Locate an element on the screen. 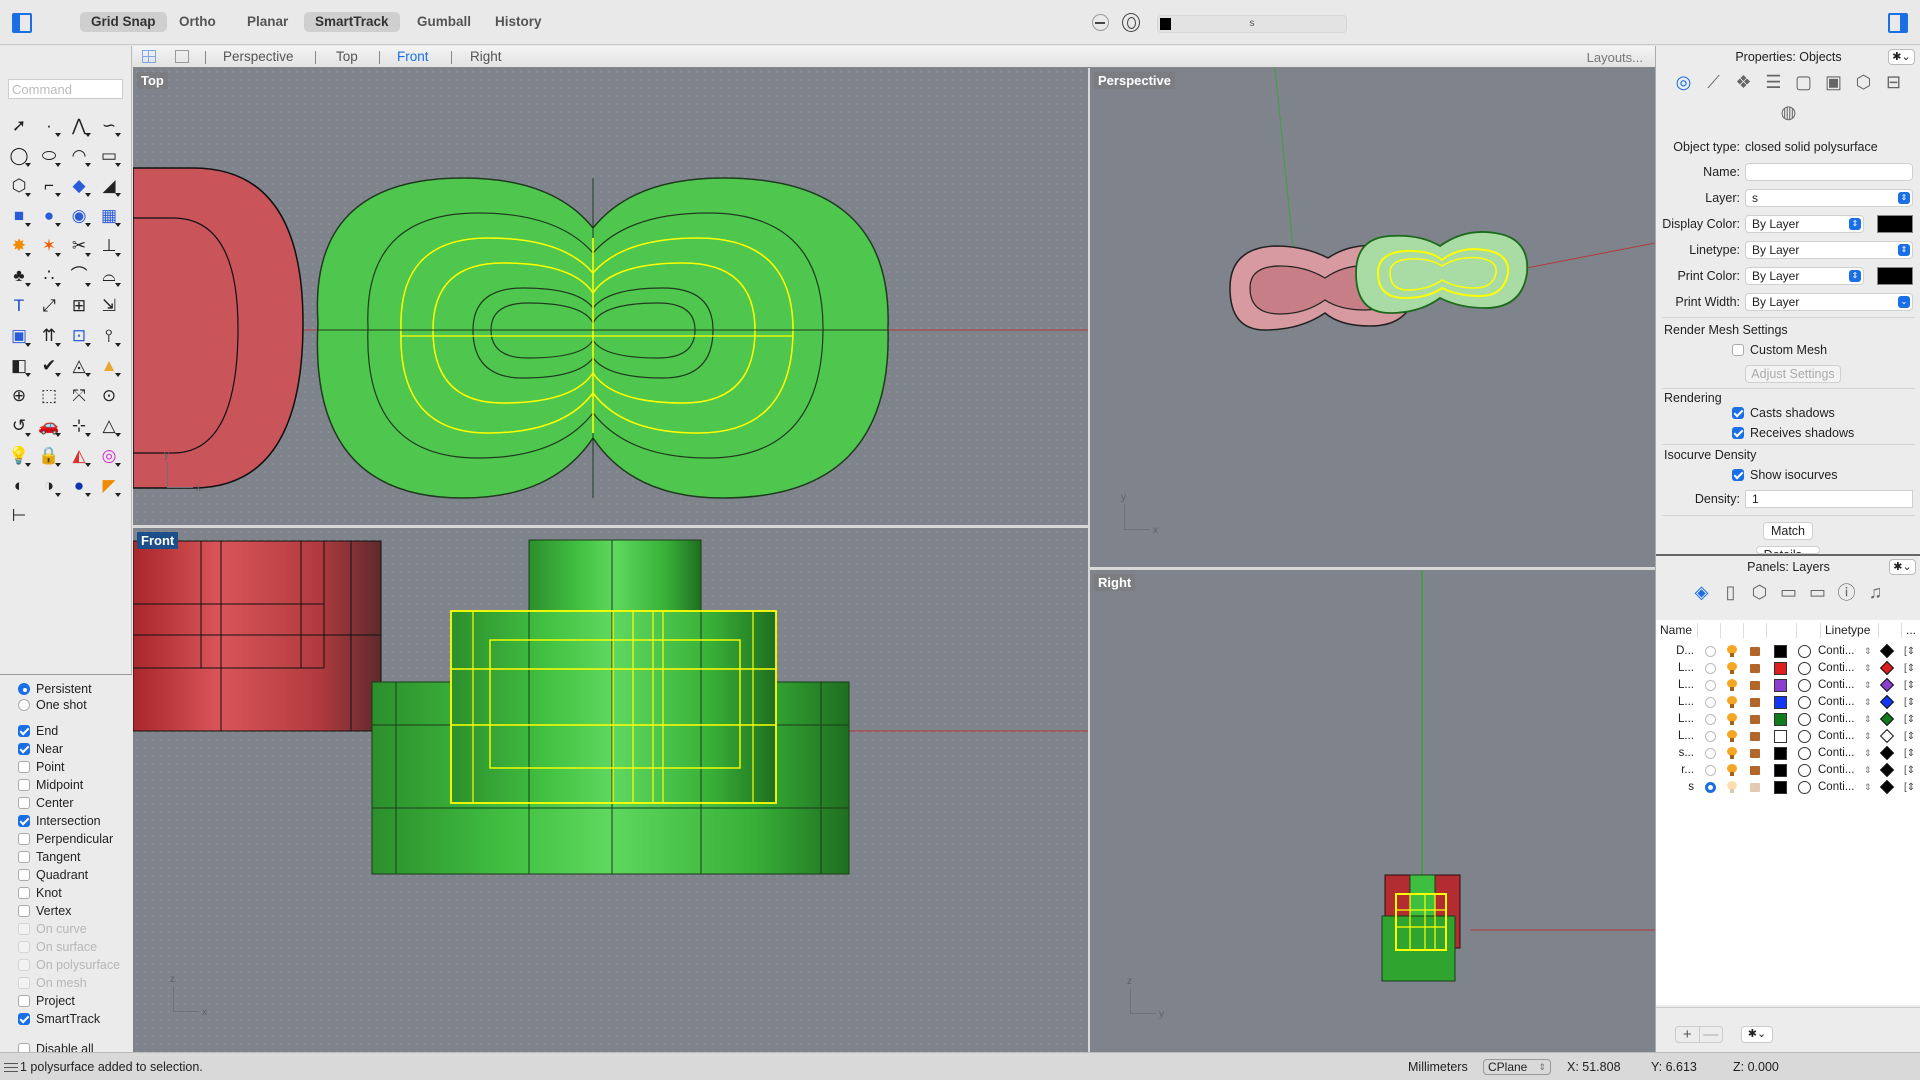 The image size is (1920, 1080). point-tool-icon: · is located at coordinates (49, 125).